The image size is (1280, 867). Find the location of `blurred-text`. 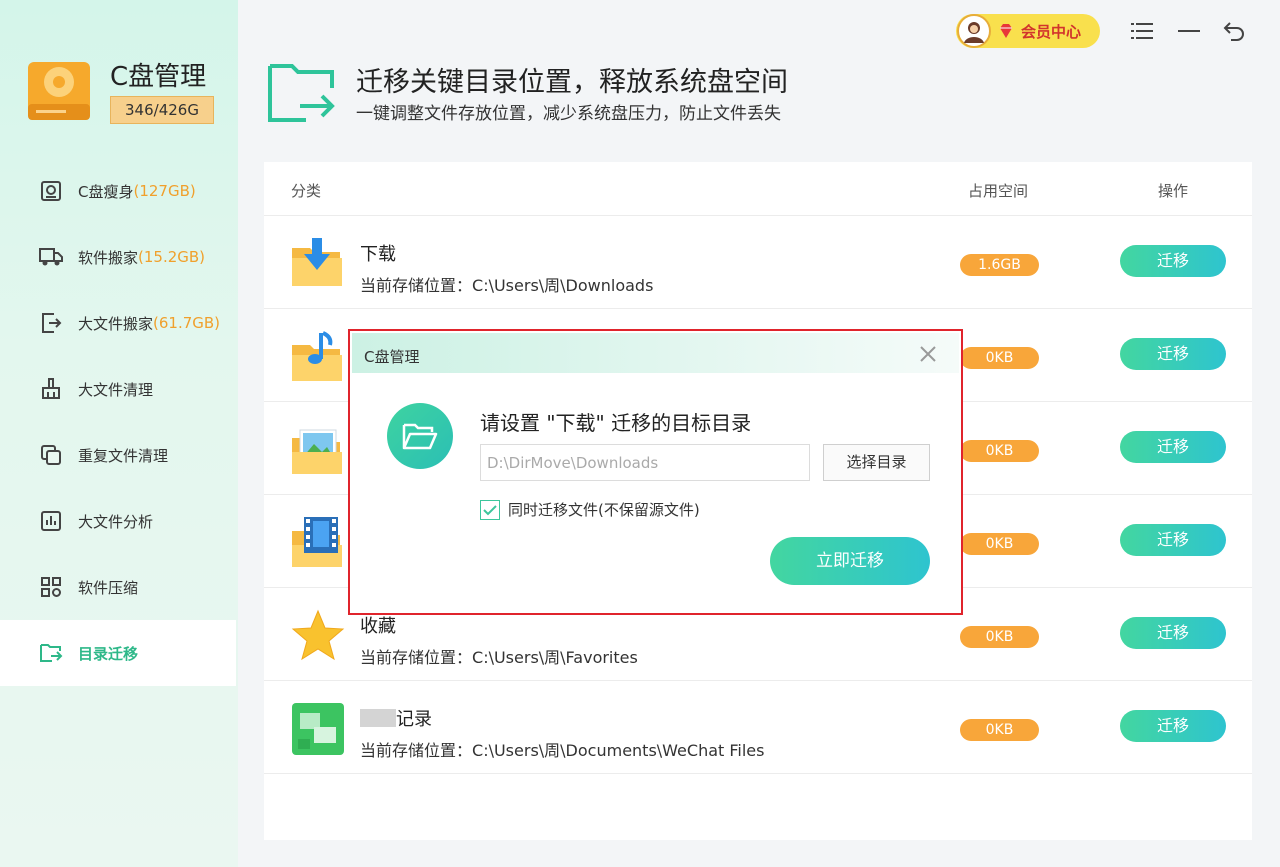

blurred-text is located at coordinates (378, 718).